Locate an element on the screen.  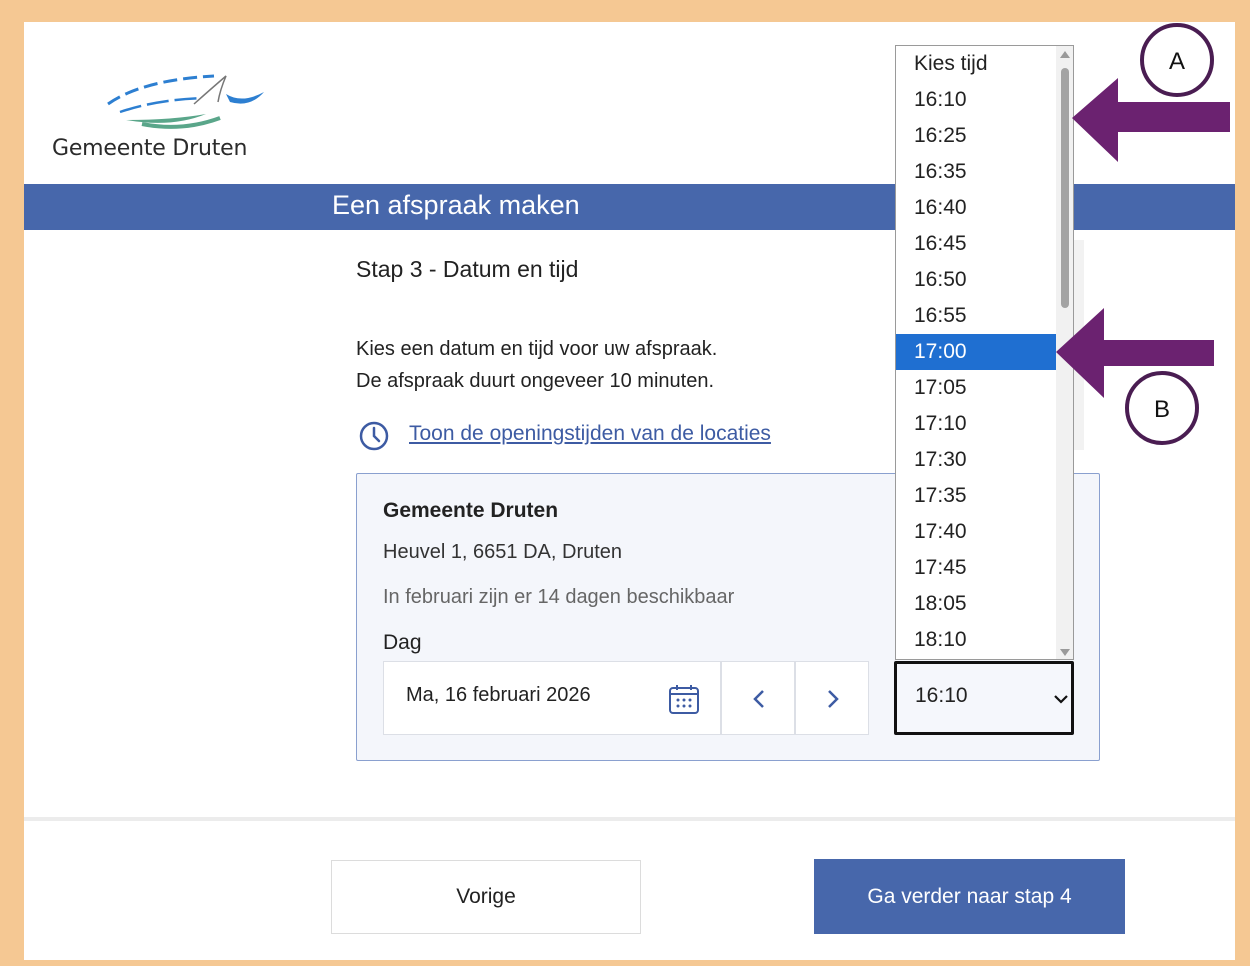
previous-step-button: Vorige is located at coordinates (486, 897).